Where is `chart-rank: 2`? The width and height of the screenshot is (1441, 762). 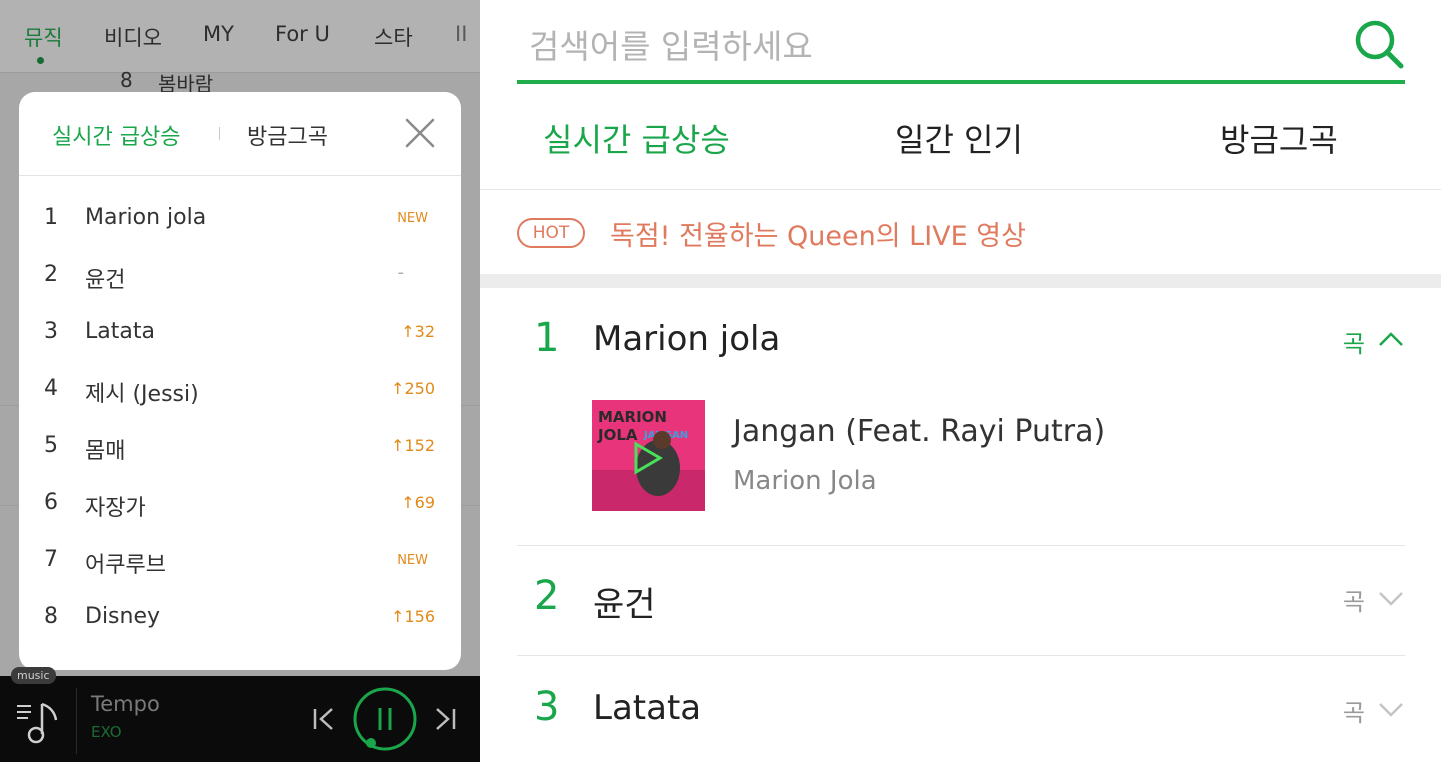 chart-rank: 2 is located at coordinates (547, 596).